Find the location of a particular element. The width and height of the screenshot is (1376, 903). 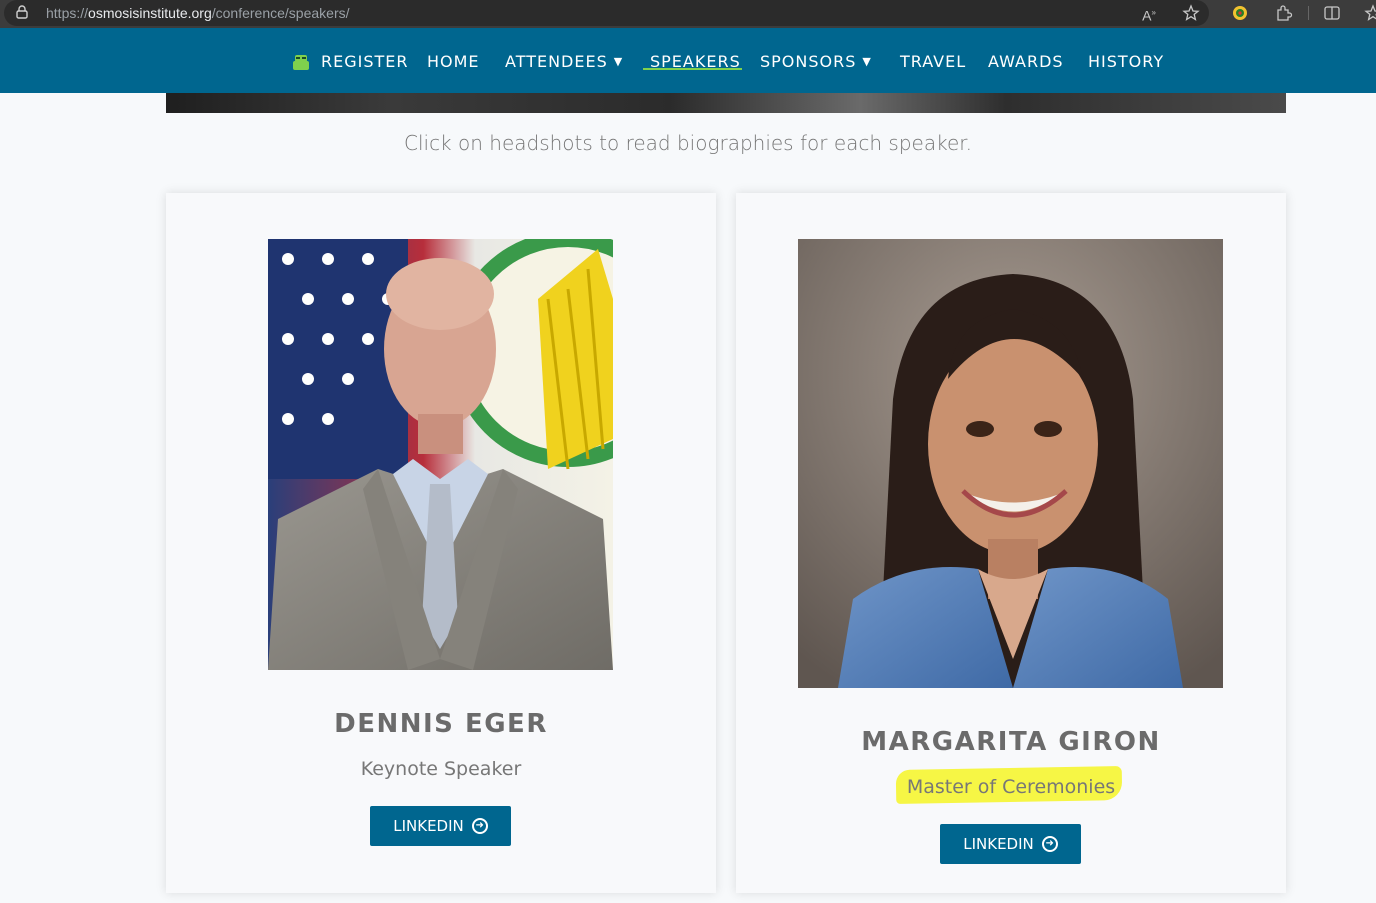

lock-icon is located at coordinates (22, 12).